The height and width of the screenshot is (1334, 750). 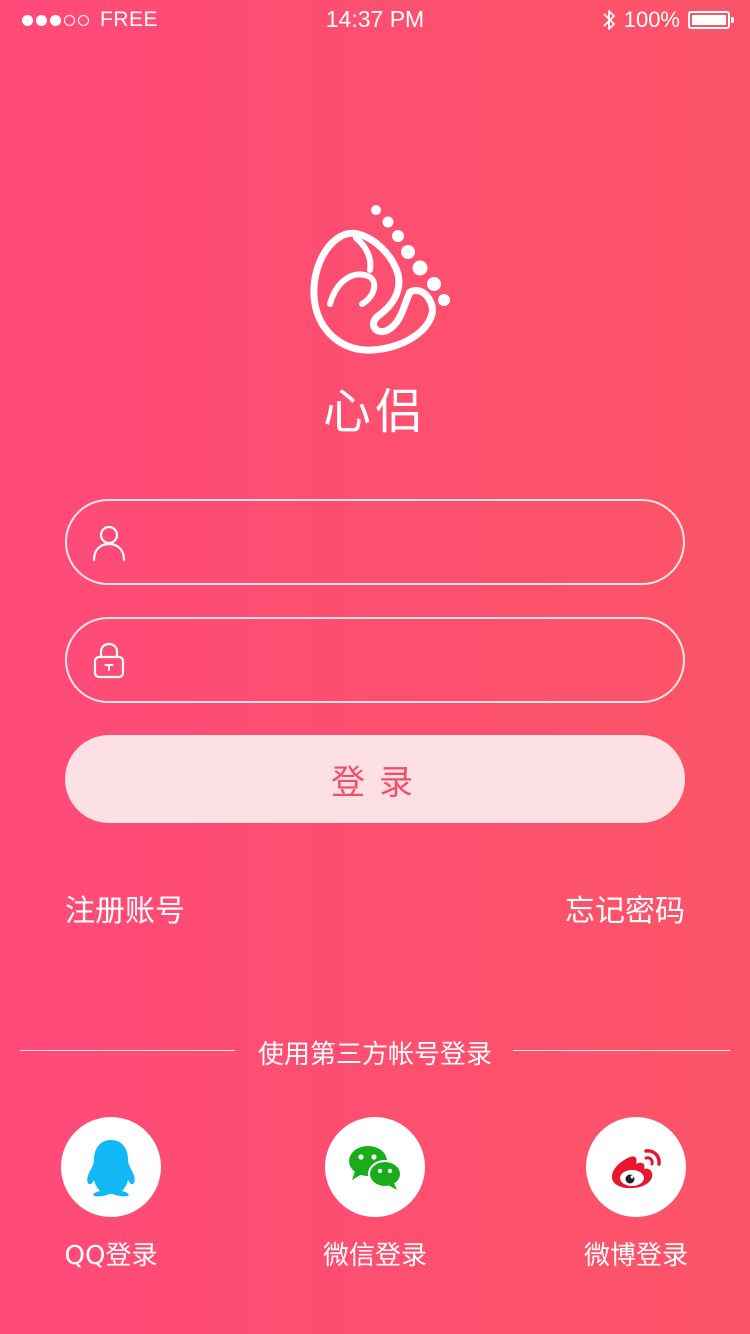 I want to click on weibo-login-label: 微博登录, so click(x=635, y=1256).